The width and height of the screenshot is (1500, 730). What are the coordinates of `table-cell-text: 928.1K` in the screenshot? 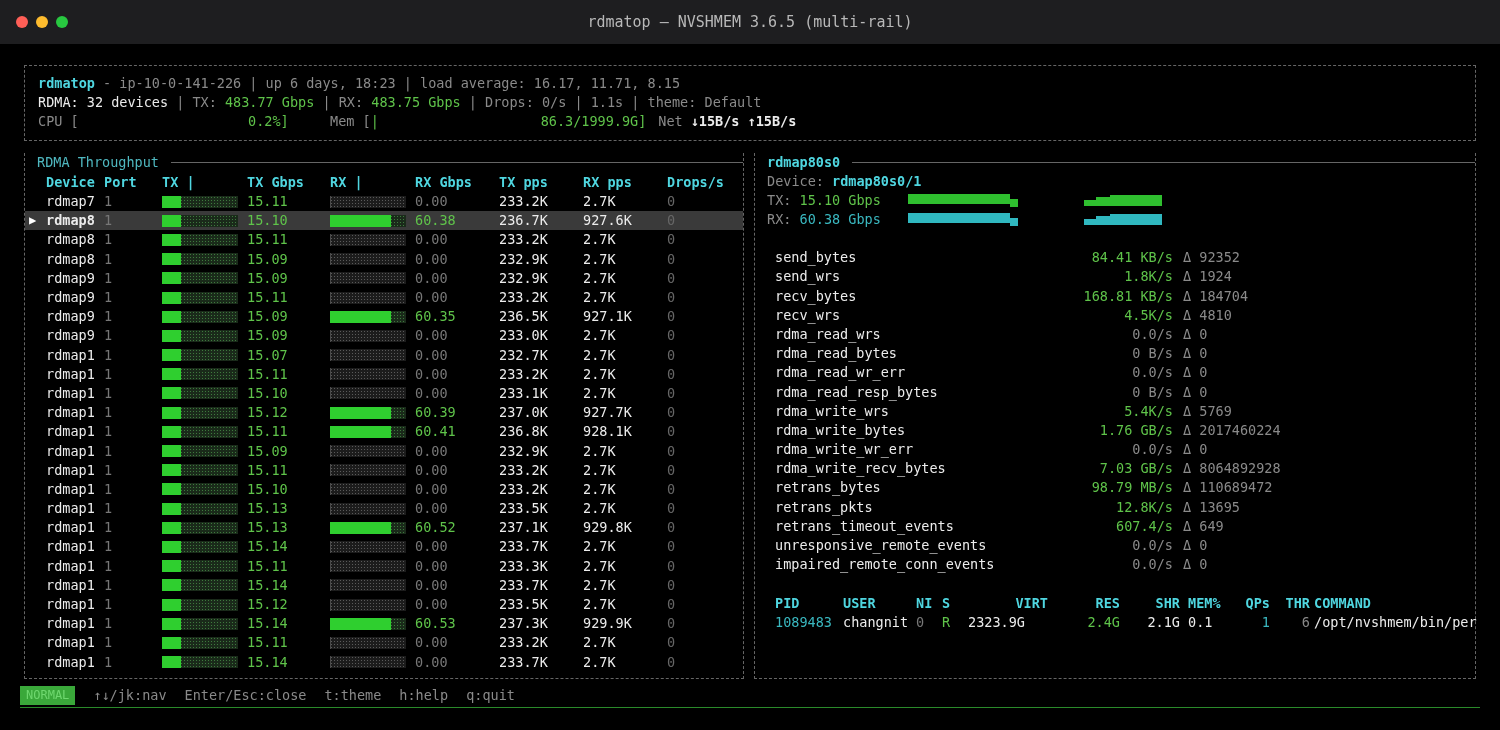 It's located at (608, 432).